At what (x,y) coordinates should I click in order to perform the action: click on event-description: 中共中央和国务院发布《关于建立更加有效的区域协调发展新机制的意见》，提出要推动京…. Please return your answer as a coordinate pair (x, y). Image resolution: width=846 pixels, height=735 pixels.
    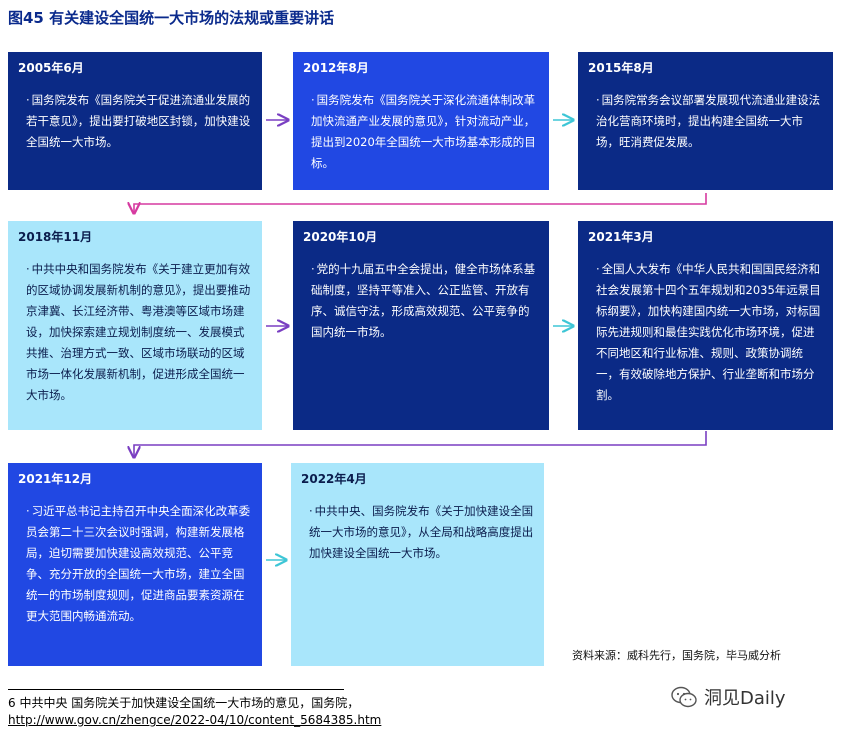
    Looking at the image, I should click on (135, 332).